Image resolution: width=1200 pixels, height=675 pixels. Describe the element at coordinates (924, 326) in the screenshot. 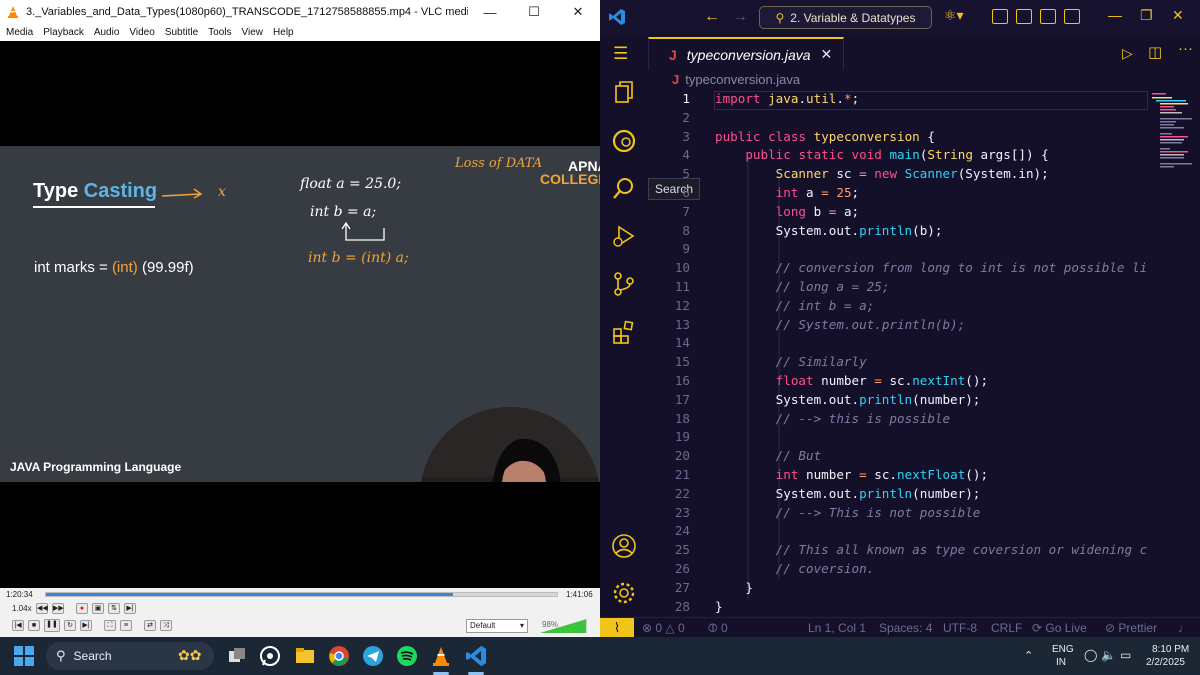

I see `code-line: 13 // System.out.println(b);` at that location.